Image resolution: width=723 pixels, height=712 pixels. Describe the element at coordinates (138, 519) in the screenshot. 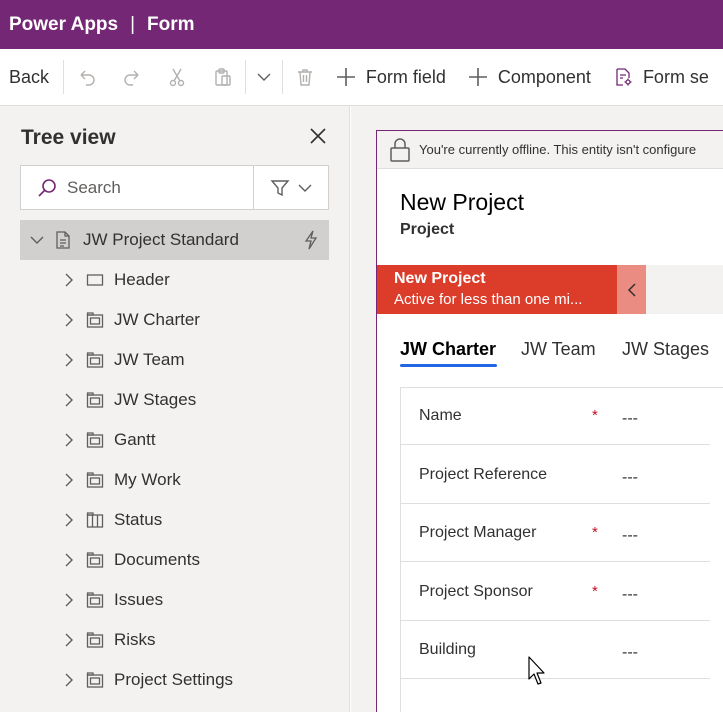

I see `tree-item-label: Status` at that location.